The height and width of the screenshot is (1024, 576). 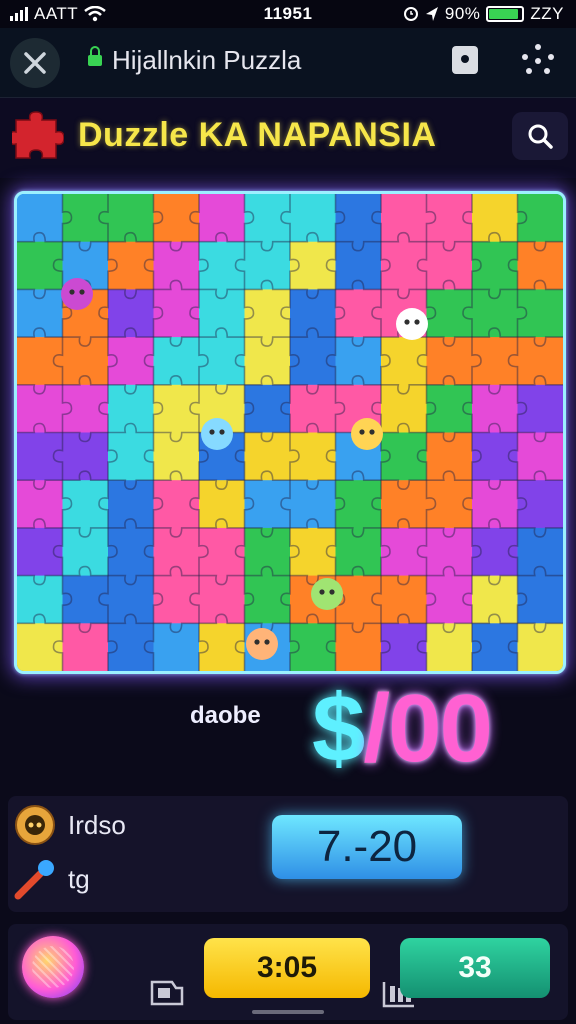 I want to click on battery-percent: 90%, so click(x=462, y=13).